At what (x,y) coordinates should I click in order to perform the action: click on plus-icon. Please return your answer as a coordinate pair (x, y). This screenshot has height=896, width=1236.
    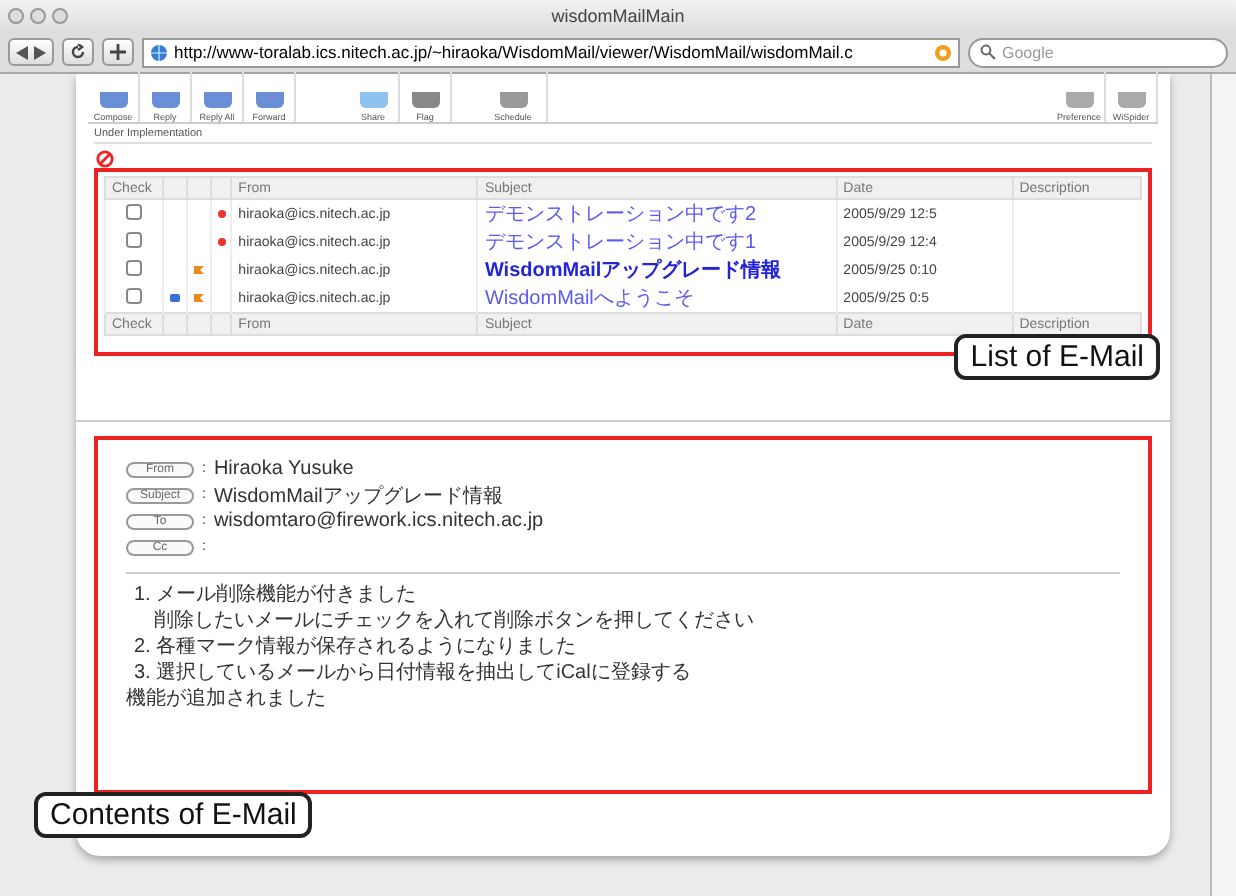
    Looking at the image, I should click on (118, 52).